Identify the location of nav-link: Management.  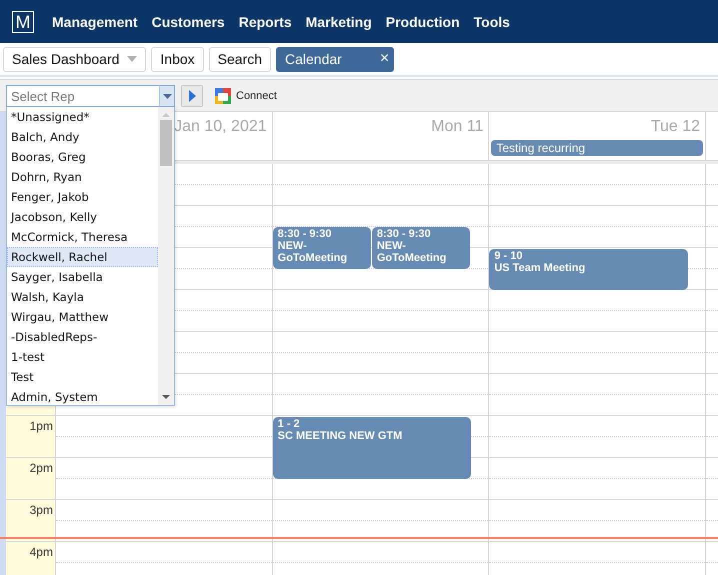
(95, 22).